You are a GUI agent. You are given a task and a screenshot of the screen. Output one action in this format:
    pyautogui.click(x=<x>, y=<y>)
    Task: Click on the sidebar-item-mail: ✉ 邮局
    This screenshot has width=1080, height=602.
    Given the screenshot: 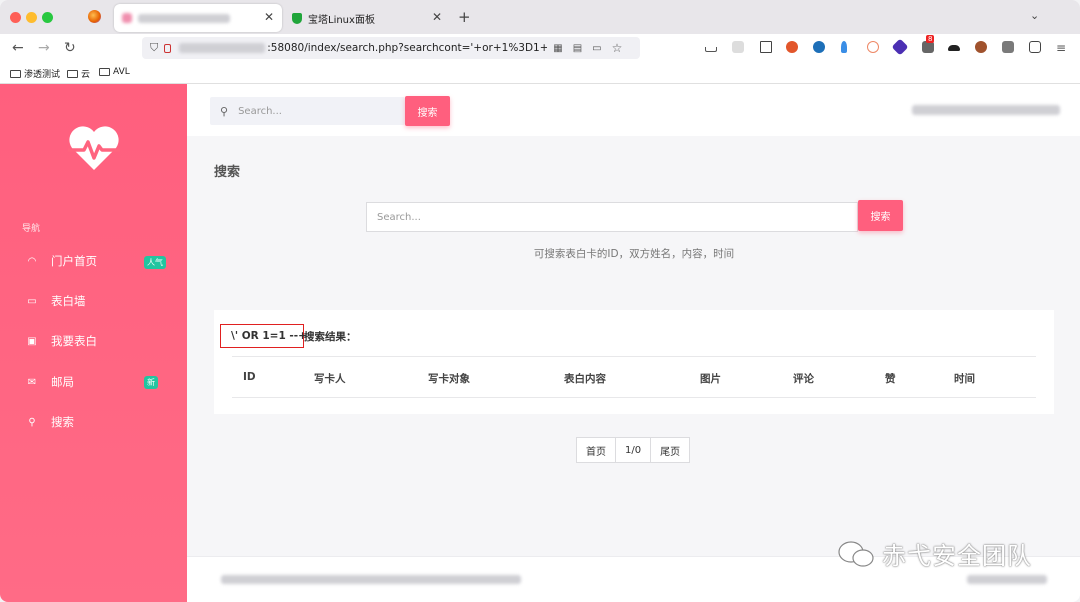 What is the action you would take?
    pyautogui.click(x=50, y=382)
    